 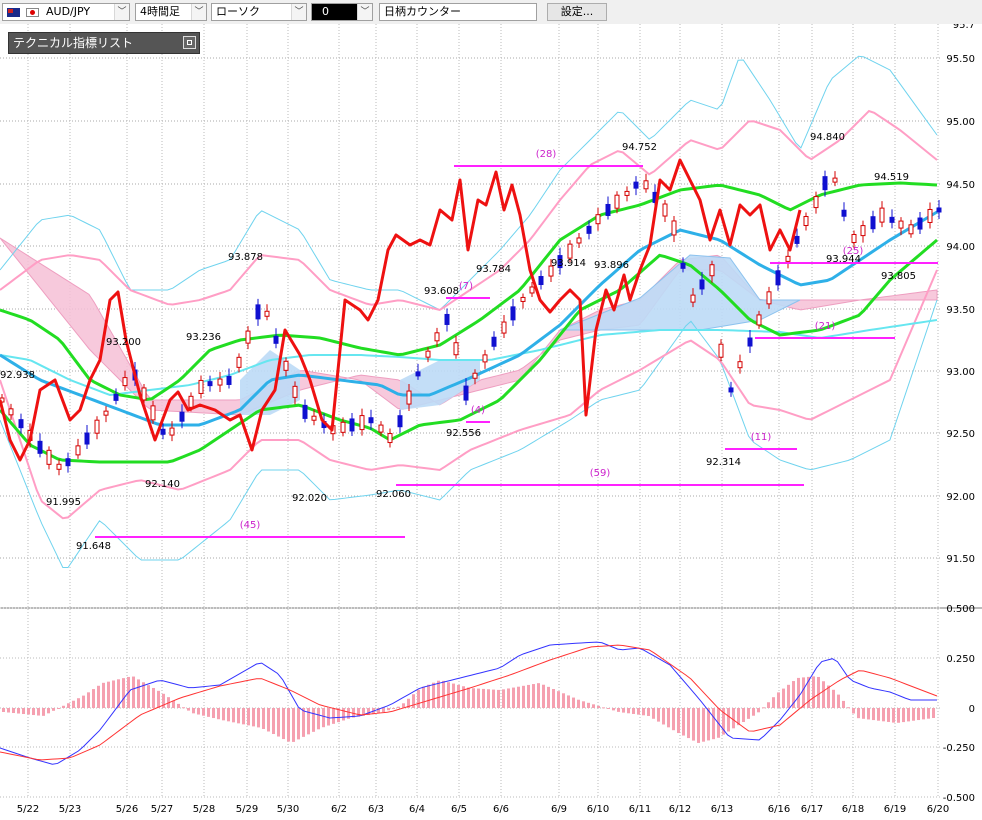 I want to click on price-annotation: 94.840, so click(x=827, y=137).